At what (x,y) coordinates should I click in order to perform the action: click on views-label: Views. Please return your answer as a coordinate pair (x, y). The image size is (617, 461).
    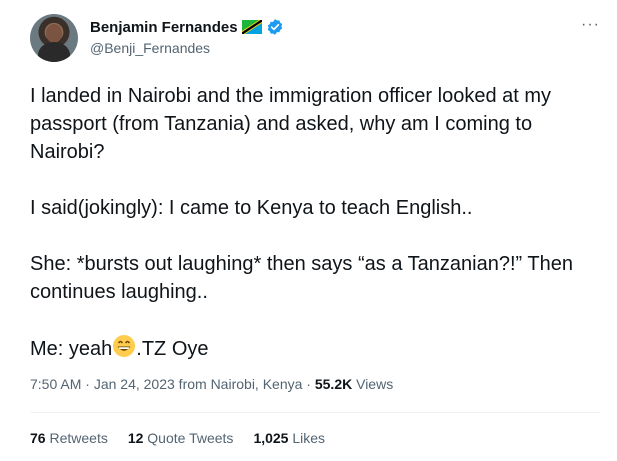
    Looking at the image, I should click on (373, 384).